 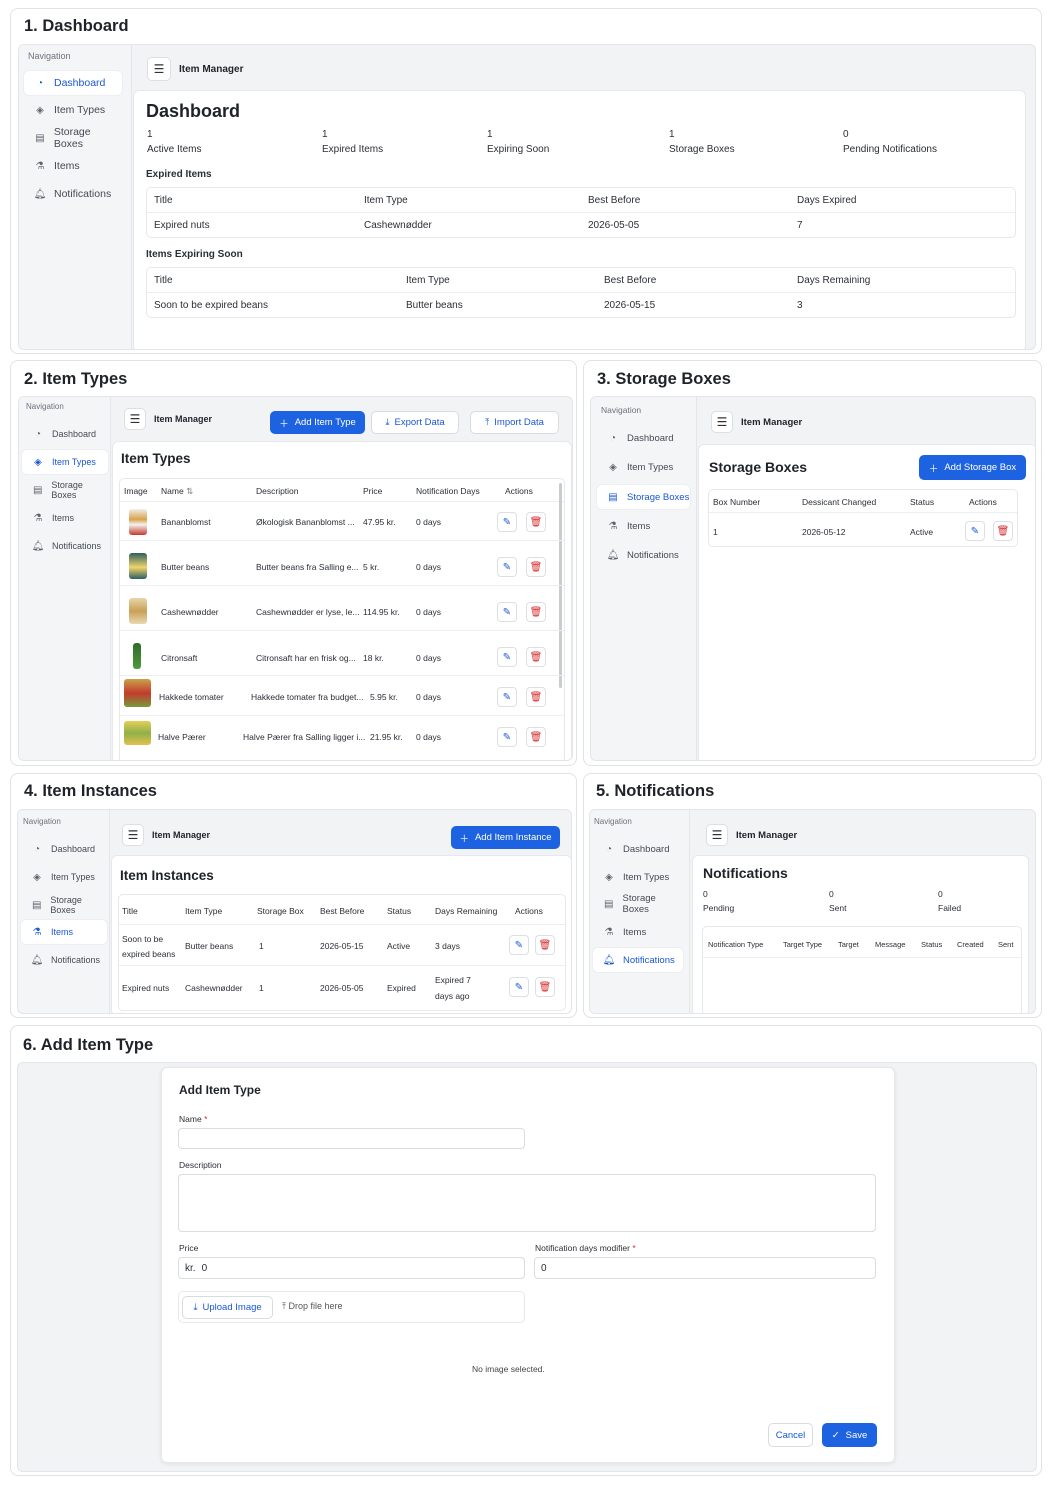 I want to click on stat-label: Sent, so click(x=838, y=908).